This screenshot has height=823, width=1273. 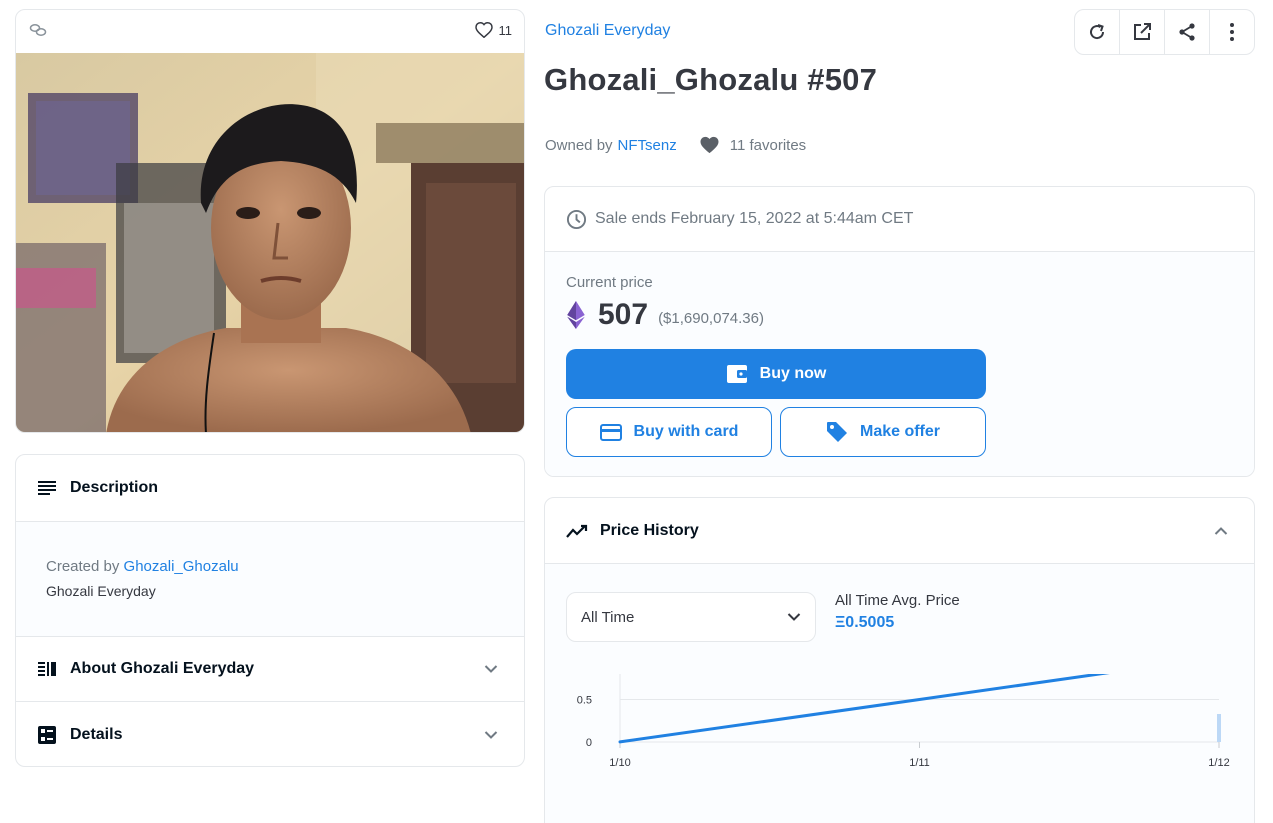 I want to click on share-button, so click(x=1187, y=32).